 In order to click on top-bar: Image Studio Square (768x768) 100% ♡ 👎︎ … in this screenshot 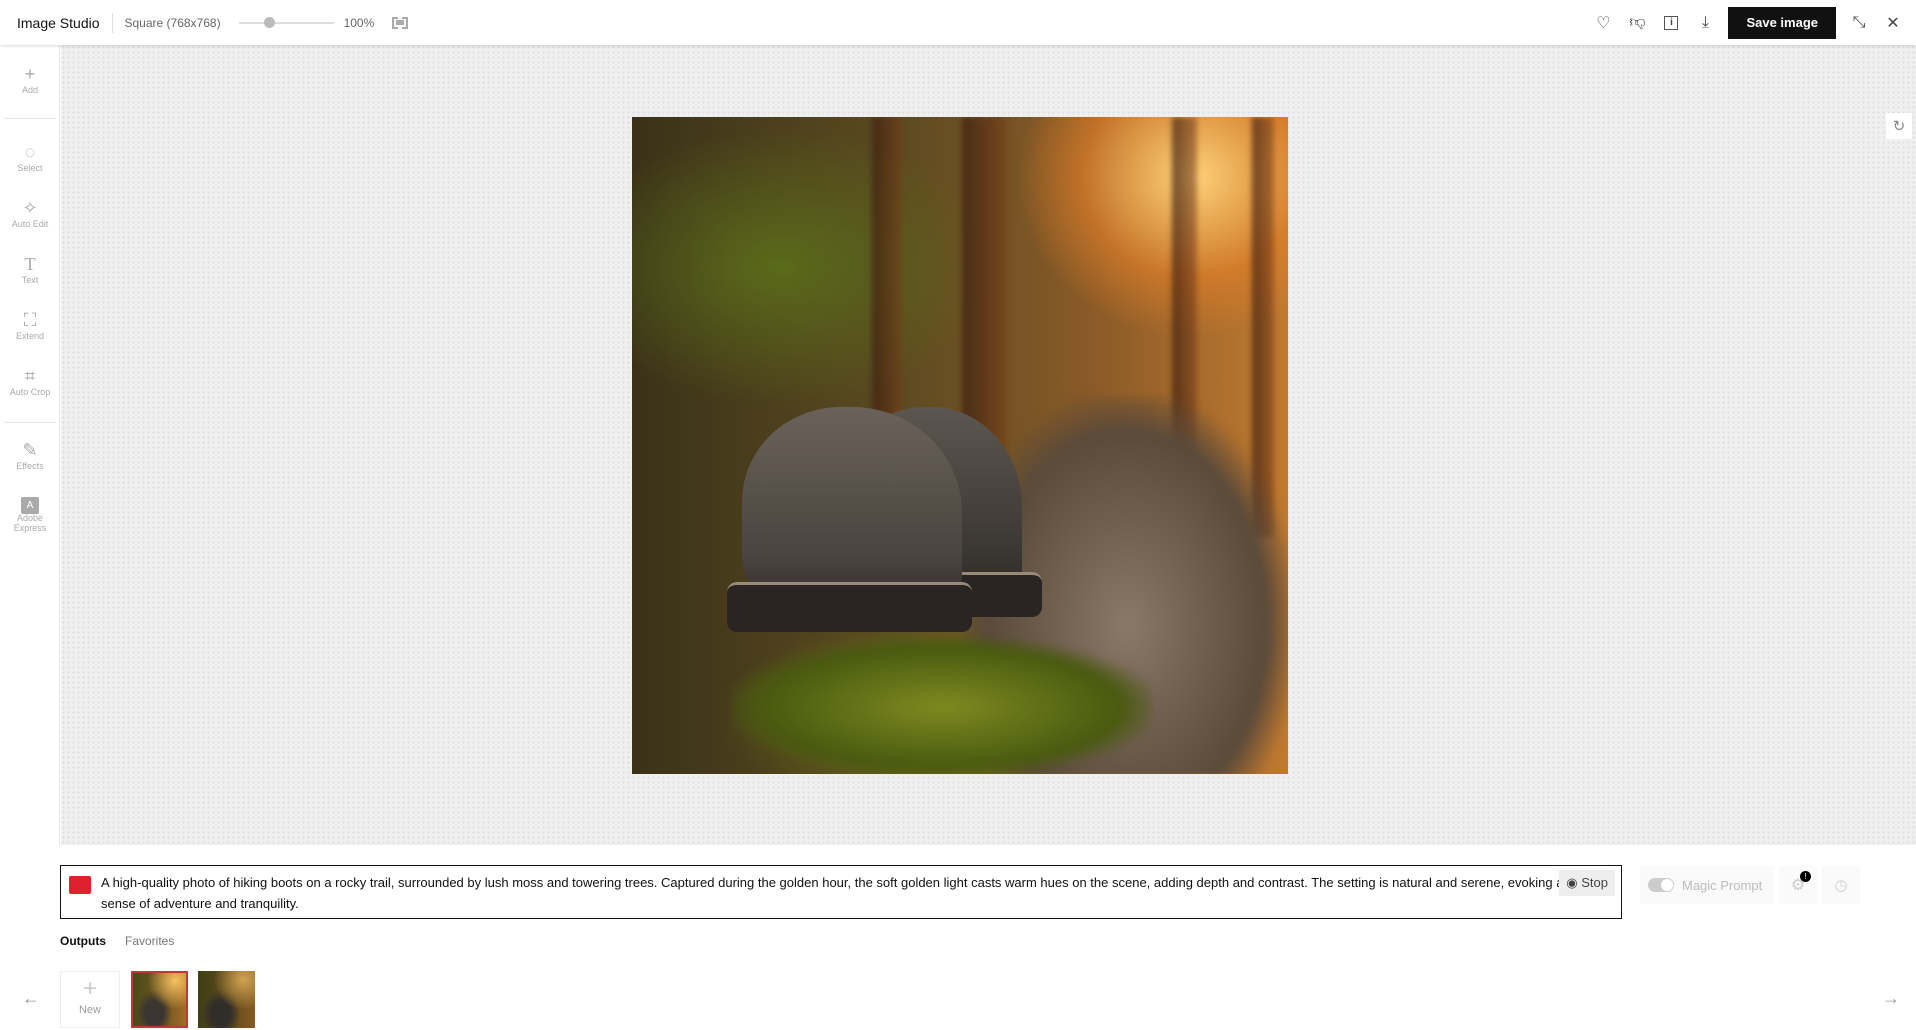, I will do `click(958, 22)`.